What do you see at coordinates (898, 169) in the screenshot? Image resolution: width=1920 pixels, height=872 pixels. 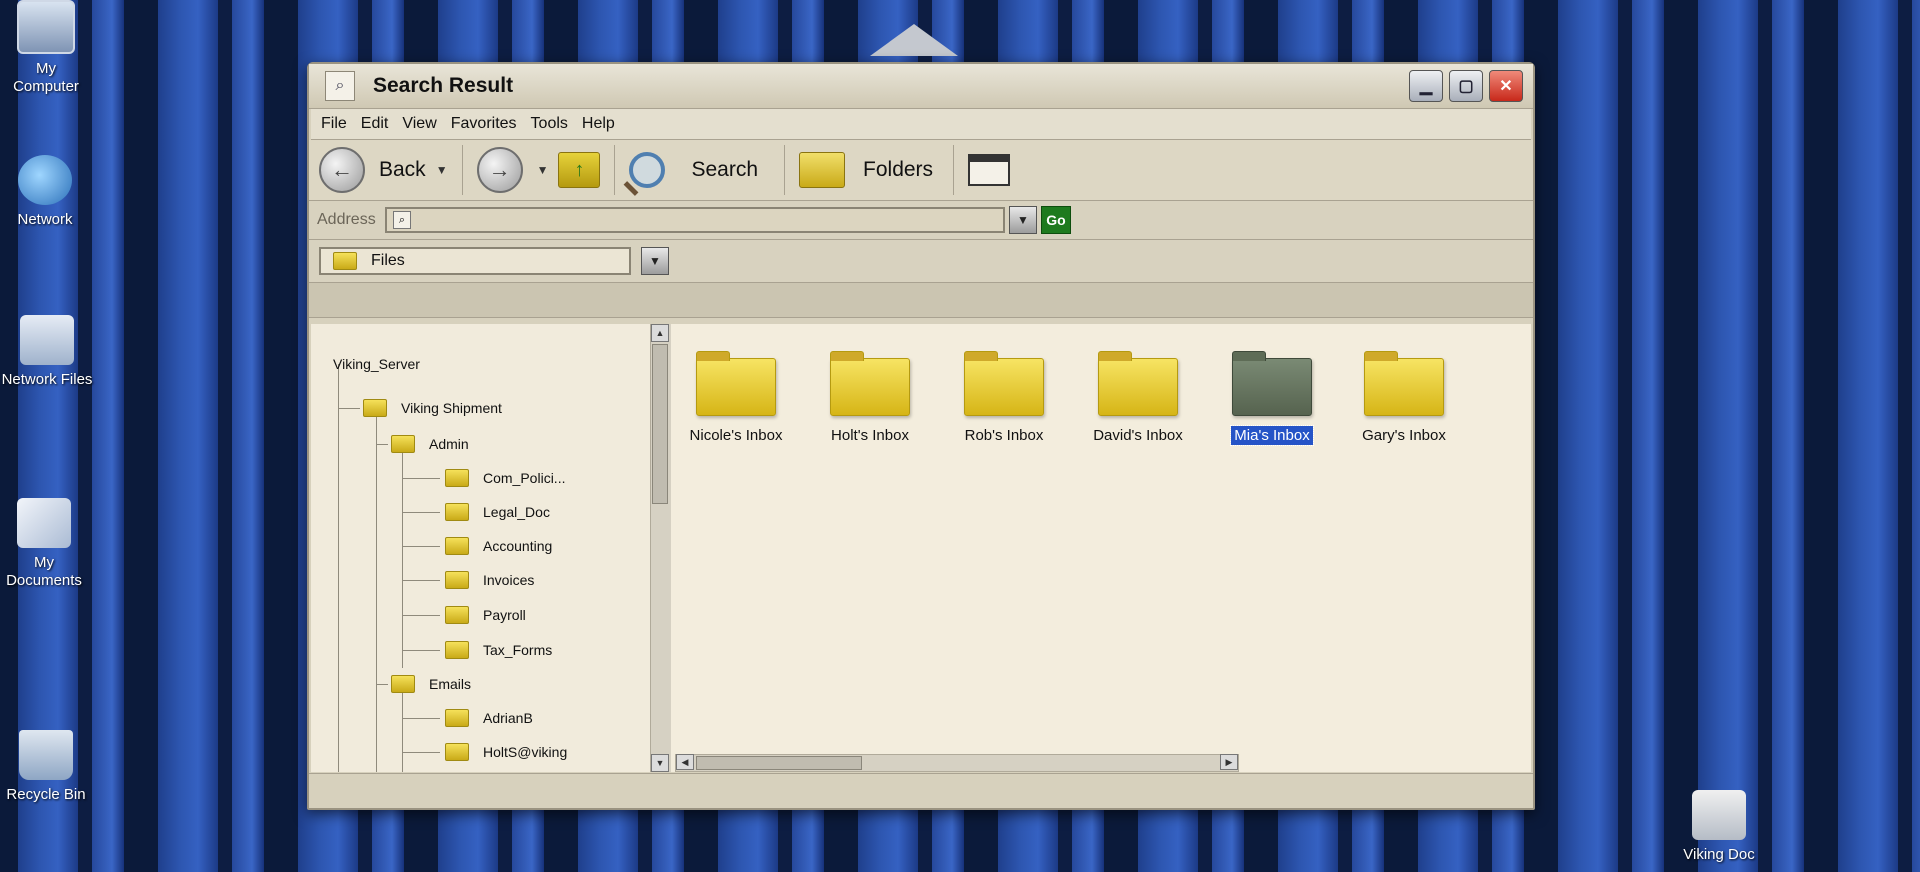 I see `folders-label: Folders` at bounding box center [898, 169].